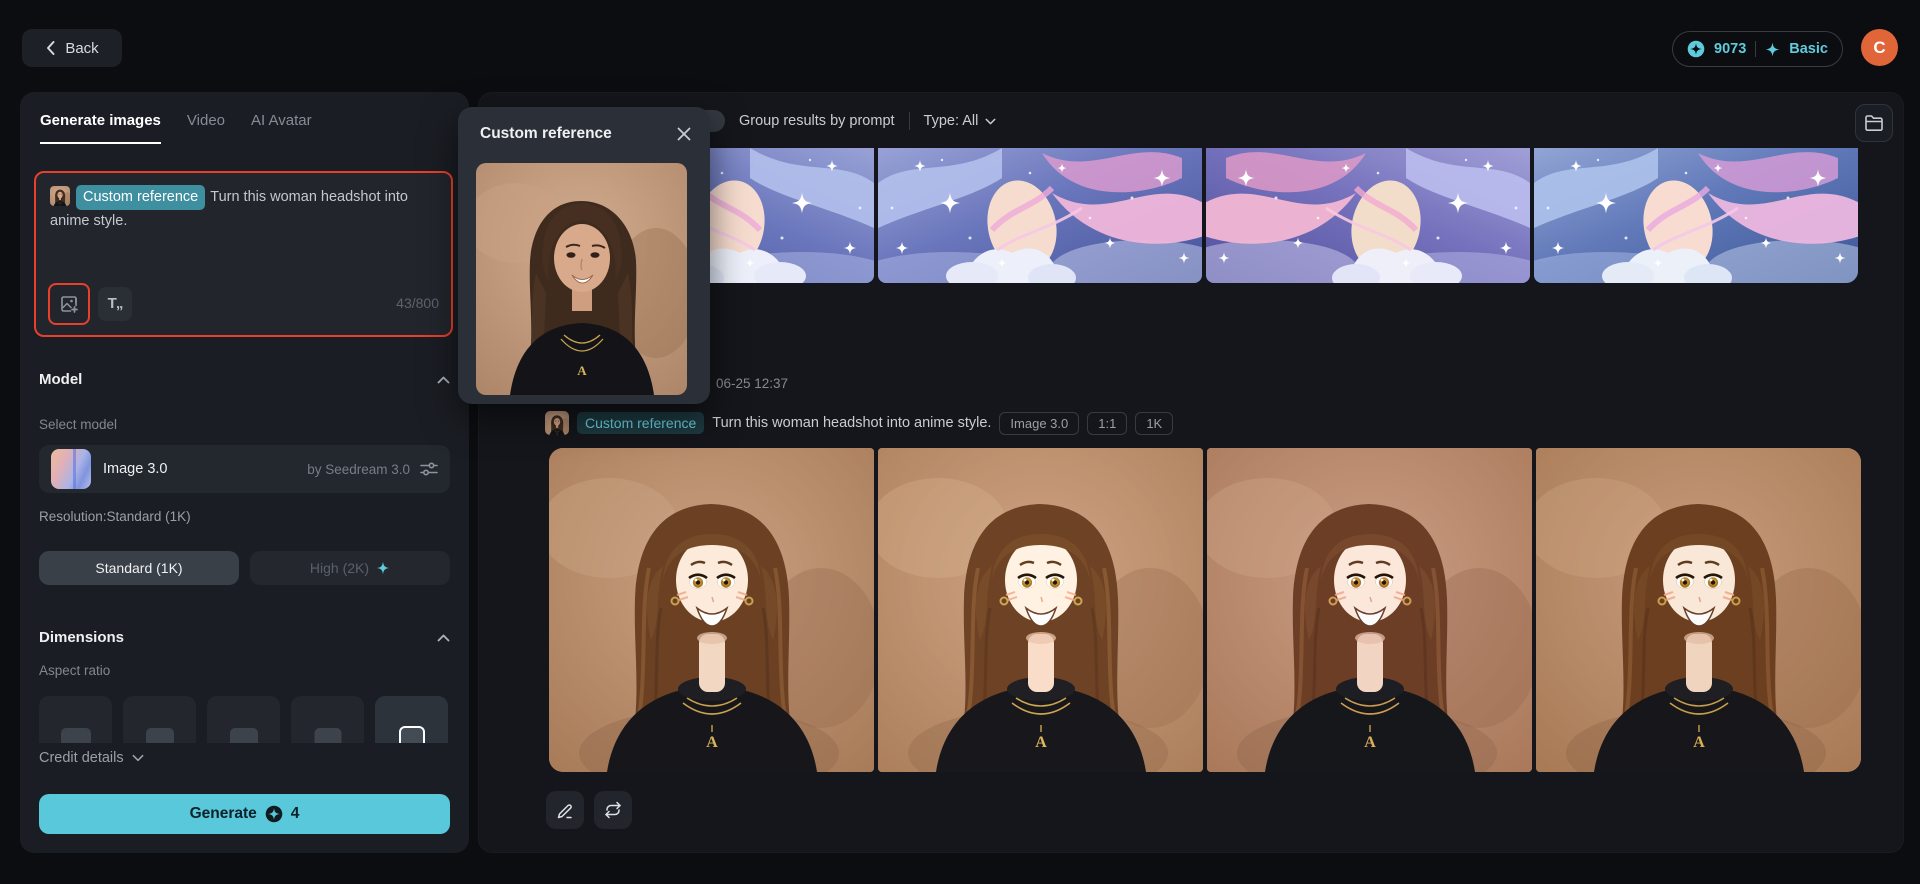  I want to click on type-filter-label: Type: All, so click(951, 121).